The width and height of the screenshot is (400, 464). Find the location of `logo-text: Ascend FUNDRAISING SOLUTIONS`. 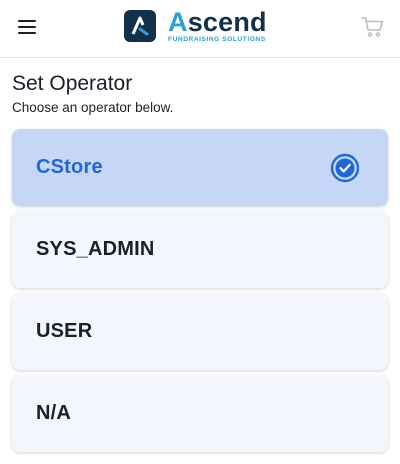

logo-text: Ascend FUNDRAISING SOLUTIONS is located at coordinates (217, 25).